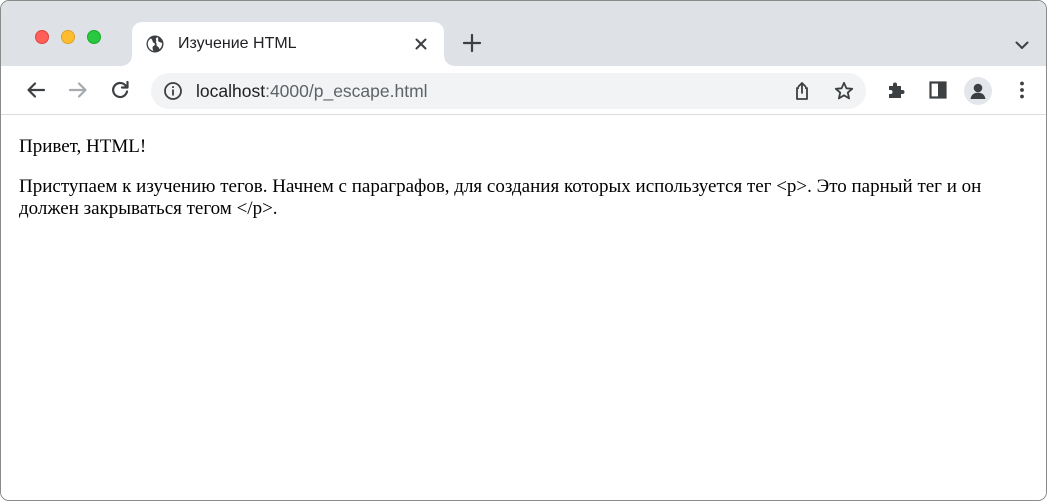  Describe the element at coordinates (978, 91) in the screenshot. I see `avatar-icon` at that location.